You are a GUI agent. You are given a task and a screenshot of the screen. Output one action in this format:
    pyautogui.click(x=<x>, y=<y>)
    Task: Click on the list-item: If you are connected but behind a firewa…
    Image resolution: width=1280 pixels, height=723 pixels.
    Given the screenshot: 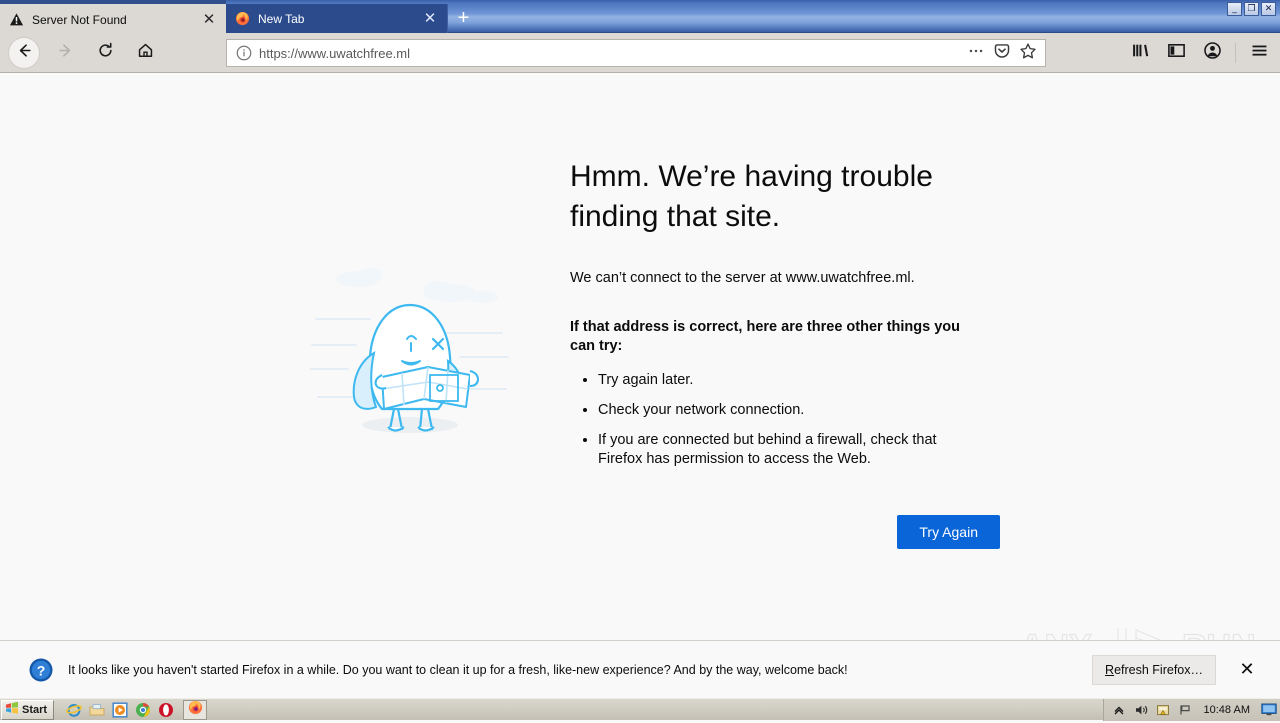 What is the action you would take?
    pyautogui.click(x=784, y=450)
    